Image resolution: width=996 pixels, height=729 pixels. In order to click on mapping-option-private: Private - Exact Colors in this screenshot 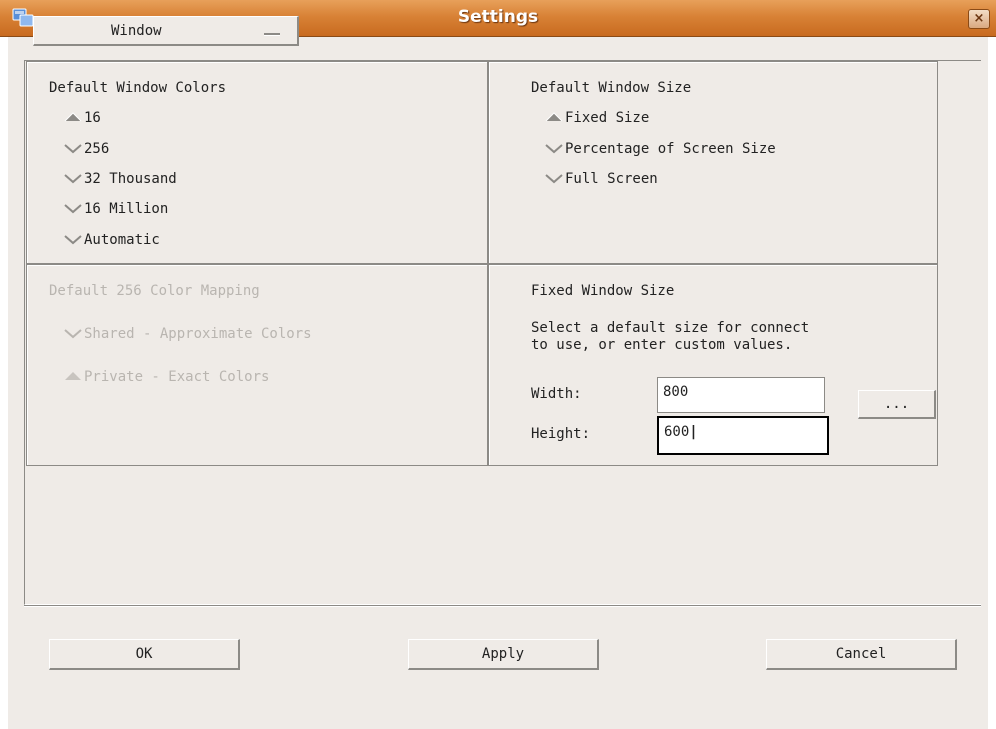, I will do `click(177, 377)`.